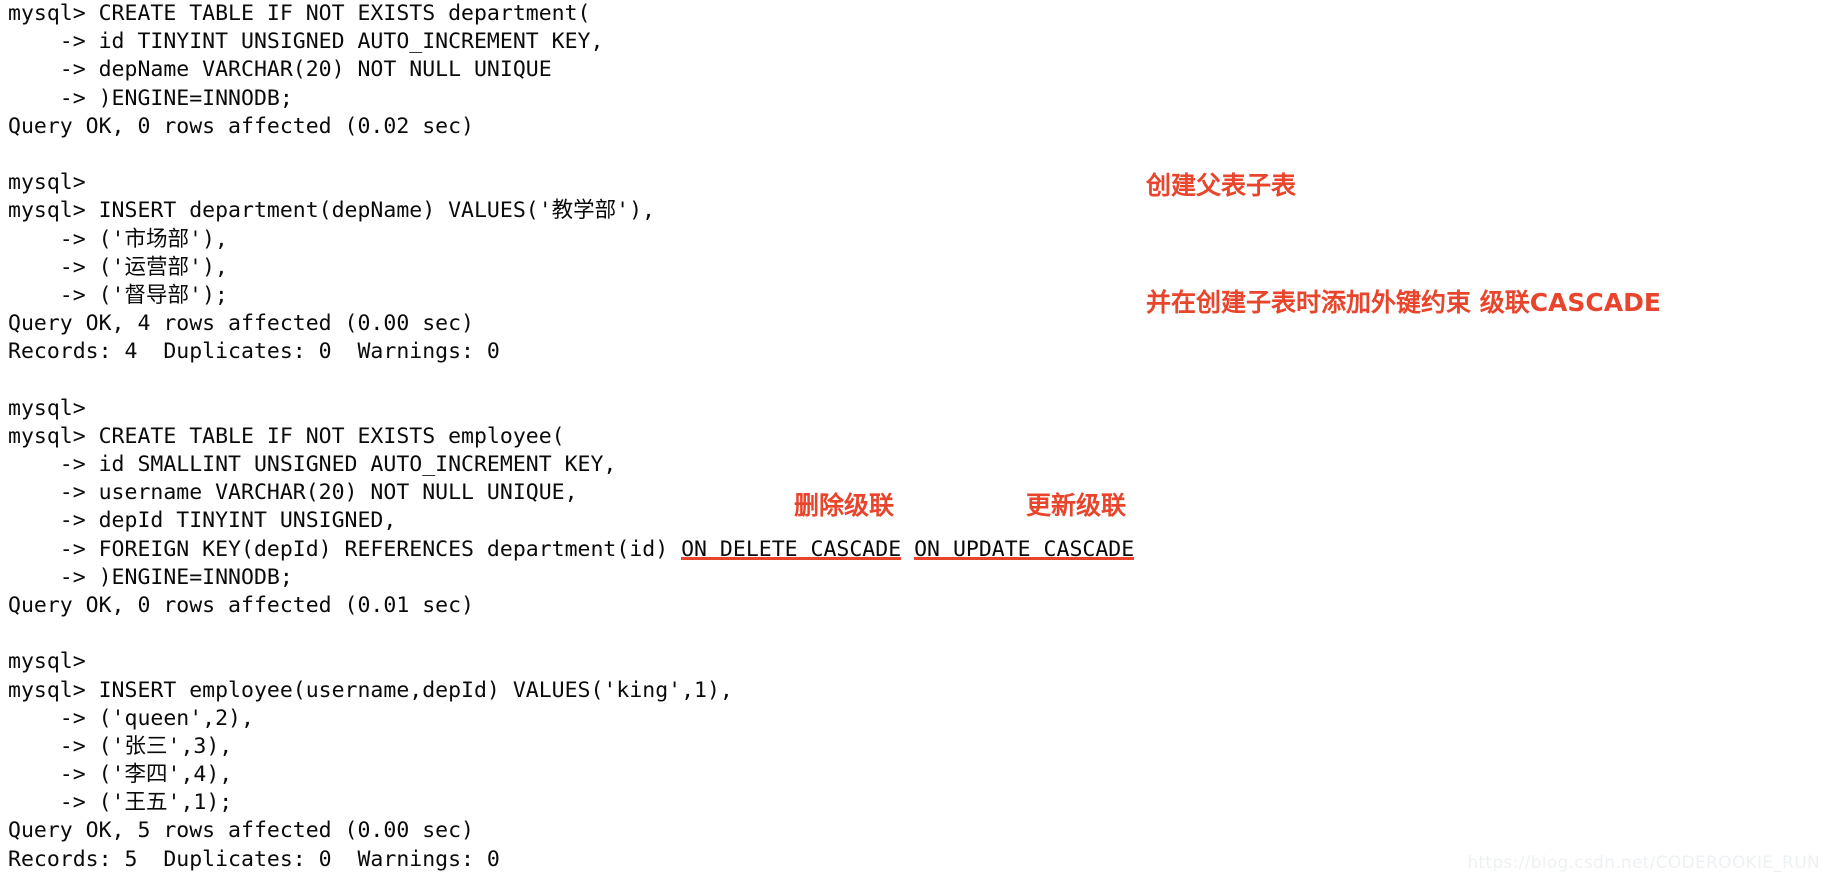 The width and height of the screenshot is (1830, 876). What do you see at coordinates (241, 605) in the screenshot?
I see `terminal-line: Query OK, 0 rows affected (0.01 sec)` at bounding box center [241, 605].